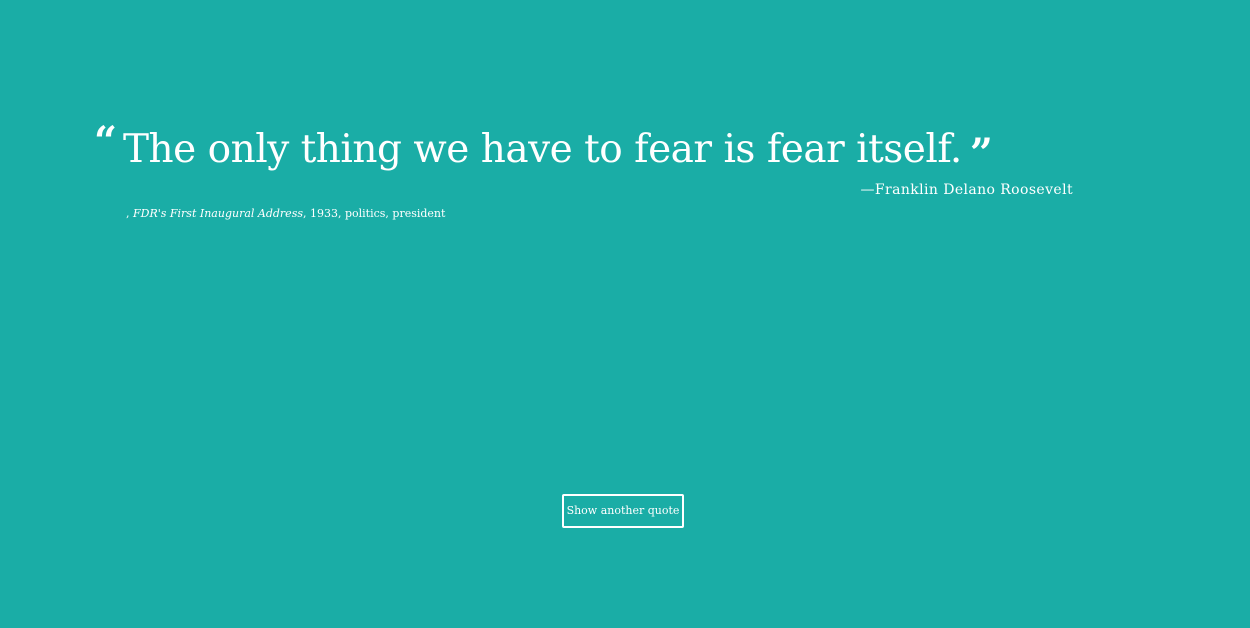  I want to click on meta-tags: , 1933, politics, president, so click(374, 213).